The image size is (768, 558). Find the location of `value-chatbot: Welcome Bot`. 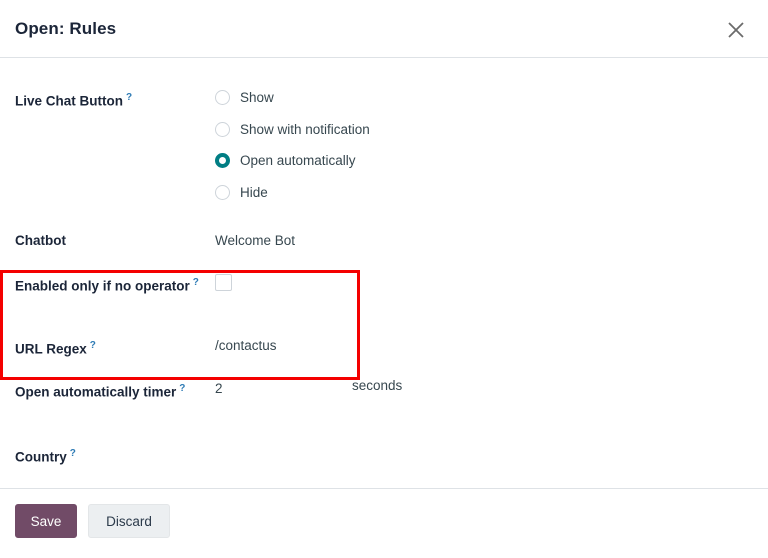

value-chatbot: Welcome Bot is located at coordinates (255, 240).